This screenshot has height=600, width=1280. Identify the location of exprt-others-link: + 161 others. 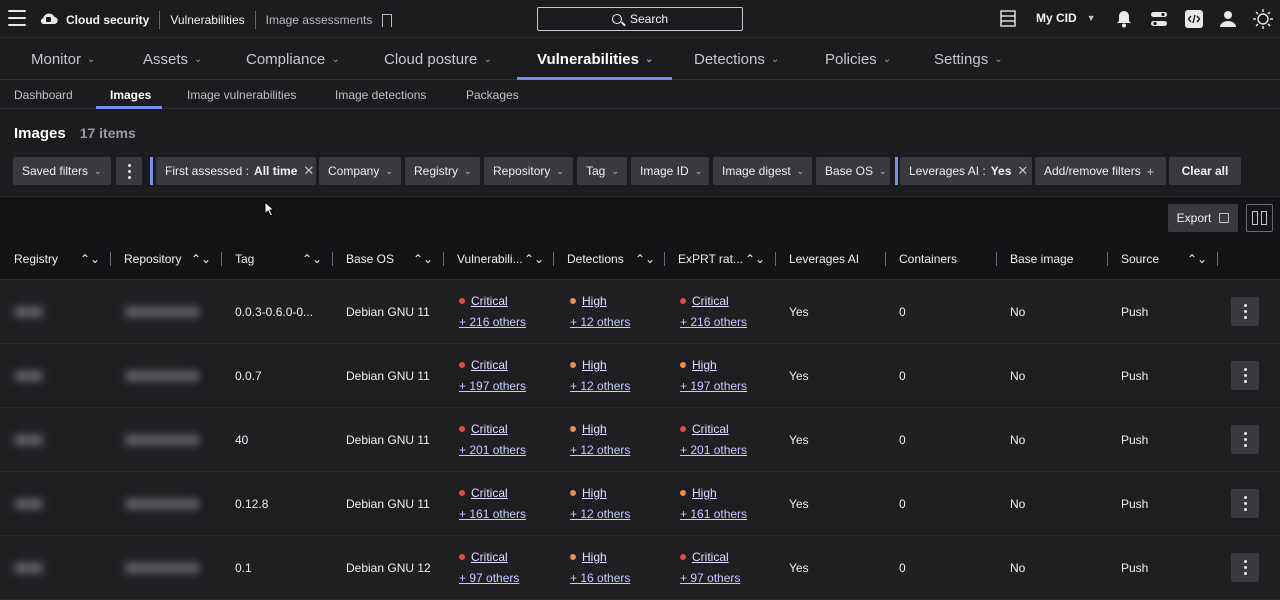
(713, 514).